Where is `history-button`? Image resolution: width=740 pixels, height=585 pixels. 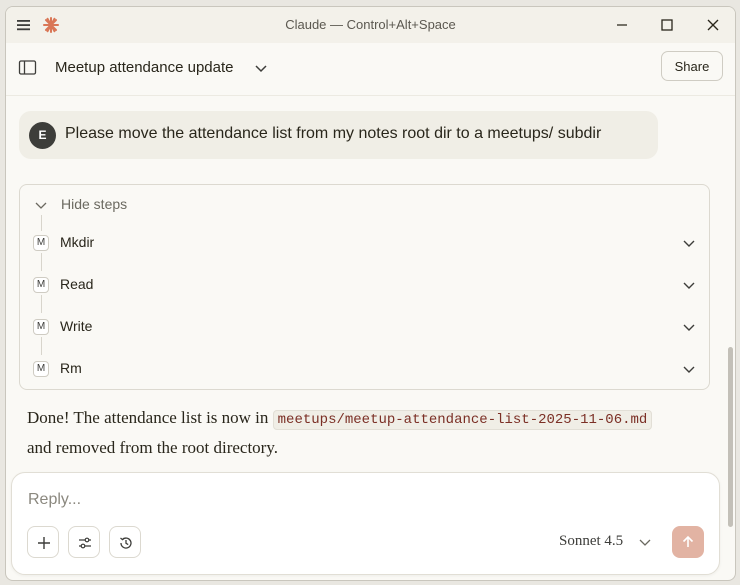 history-button is located at coordinates (125, 542).